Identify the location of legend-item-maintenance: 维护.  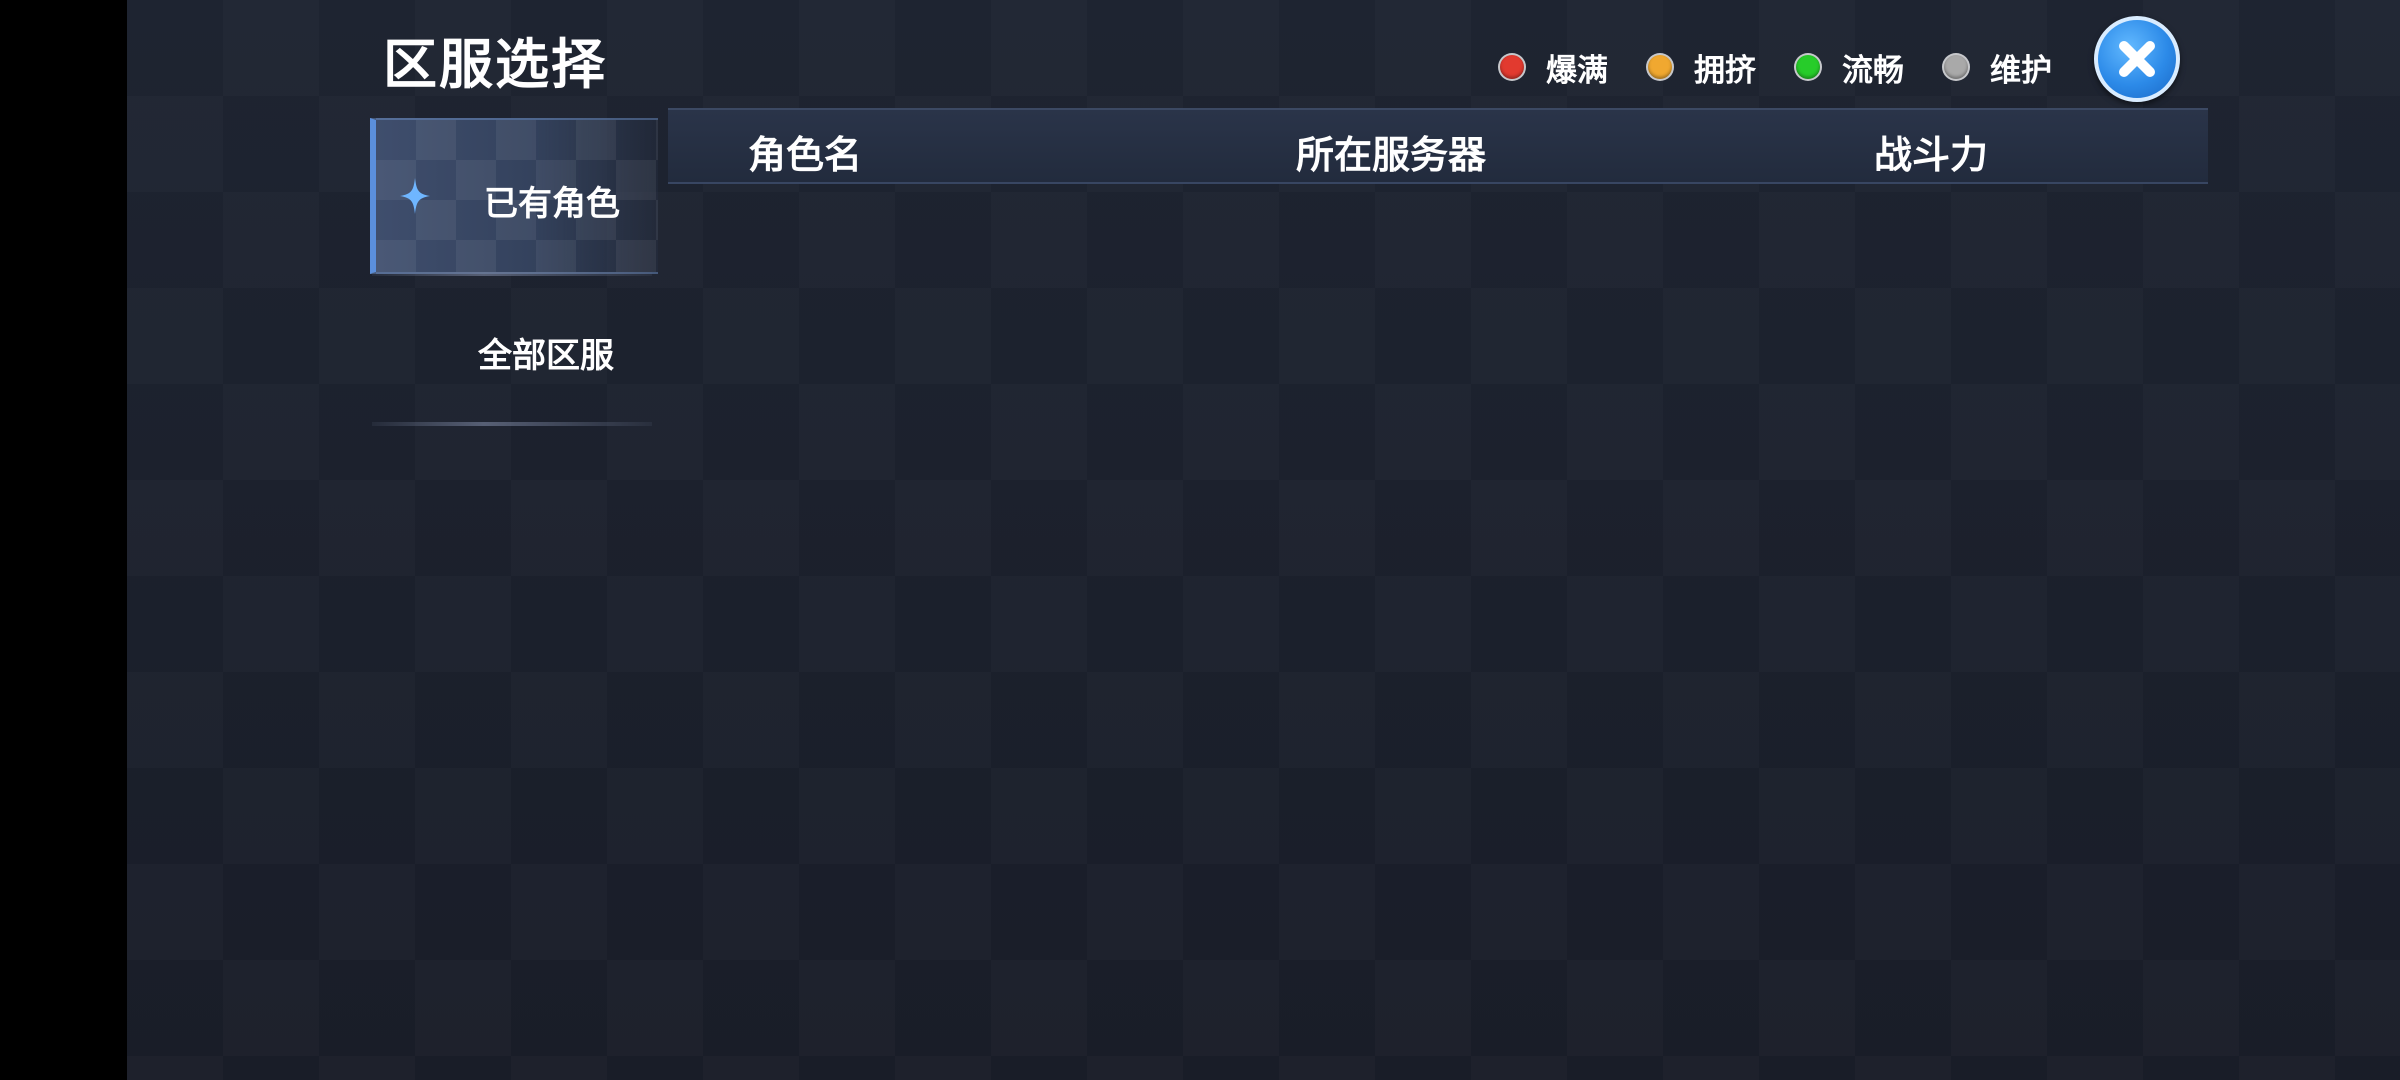
(1998, 67).